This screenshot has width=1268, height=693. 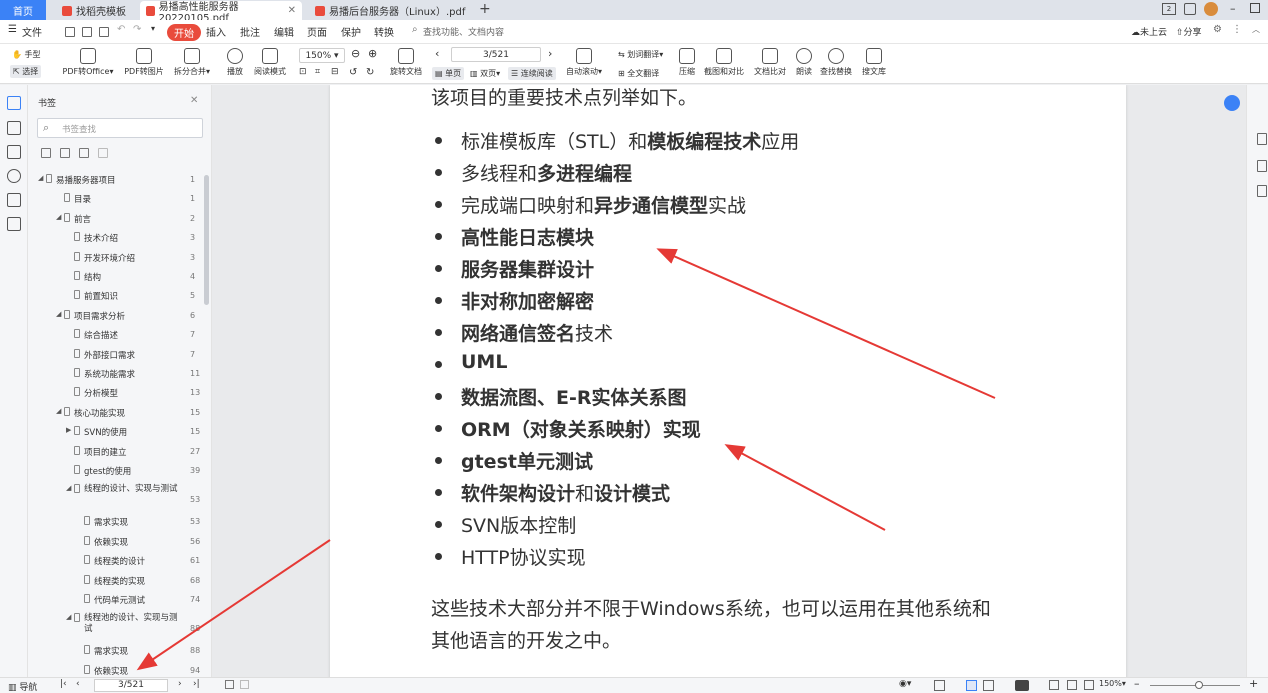 What do you see at coordinates (14, 128) in the screenshot?
I see `thumbnail-panel-icon` at bounding box center [14, 128].